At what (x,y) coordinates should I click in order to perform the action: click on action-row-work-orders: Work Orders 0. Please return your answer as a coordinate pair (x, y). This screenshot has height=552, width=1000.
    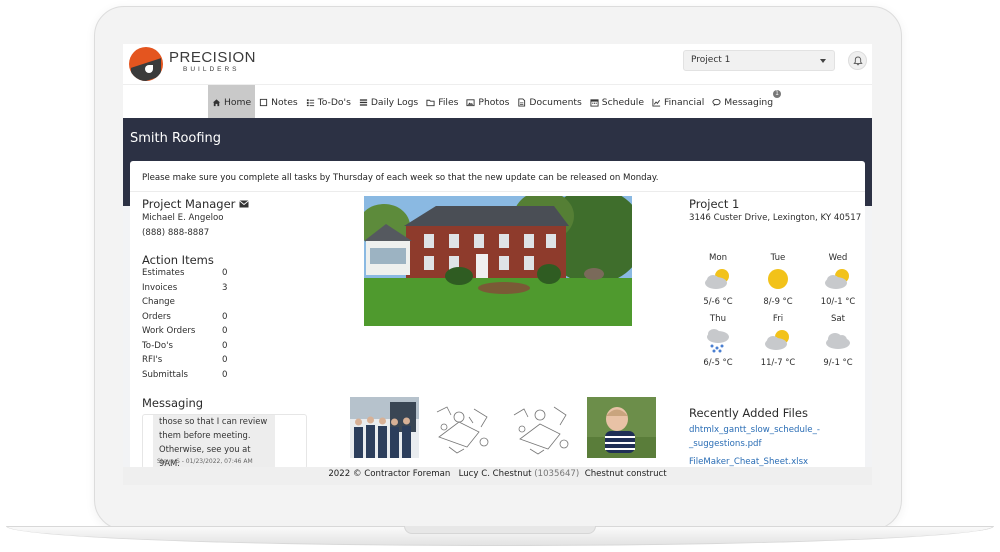
    Looking at the image, I should click on (192, 333).